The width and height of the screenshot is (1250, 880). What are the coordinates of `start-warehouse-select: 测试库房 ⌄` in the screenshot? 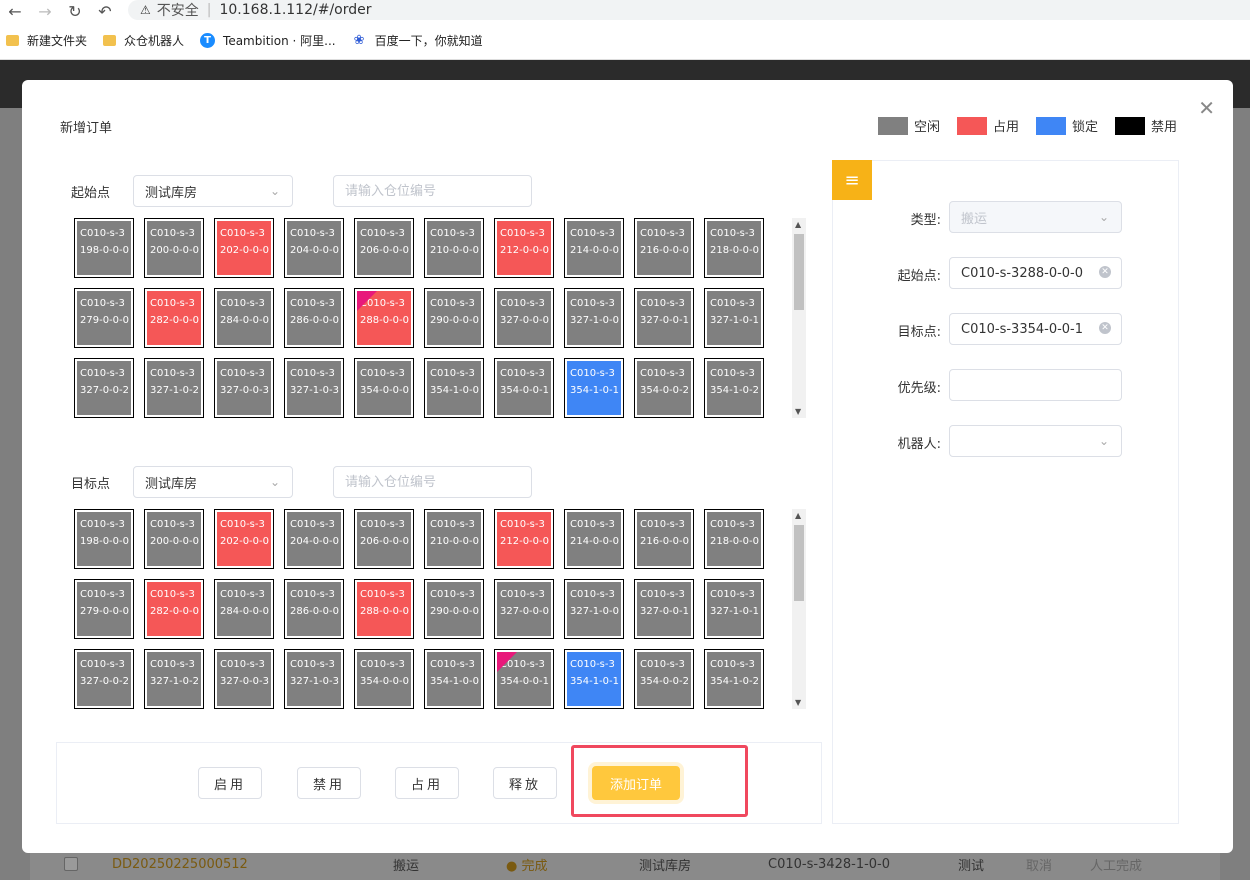 It's located at (213, 191).